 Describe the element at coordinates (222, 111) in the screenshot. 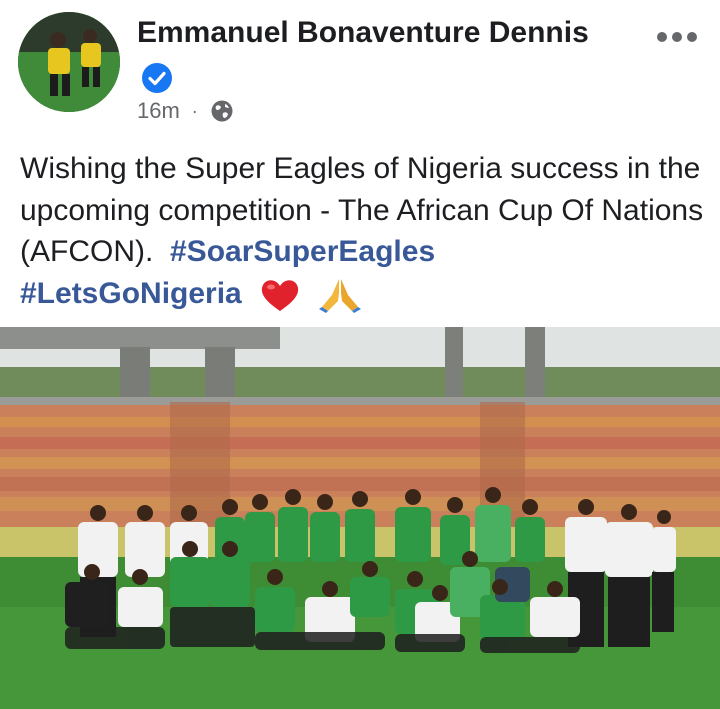

I see `globe-icon` at that location.